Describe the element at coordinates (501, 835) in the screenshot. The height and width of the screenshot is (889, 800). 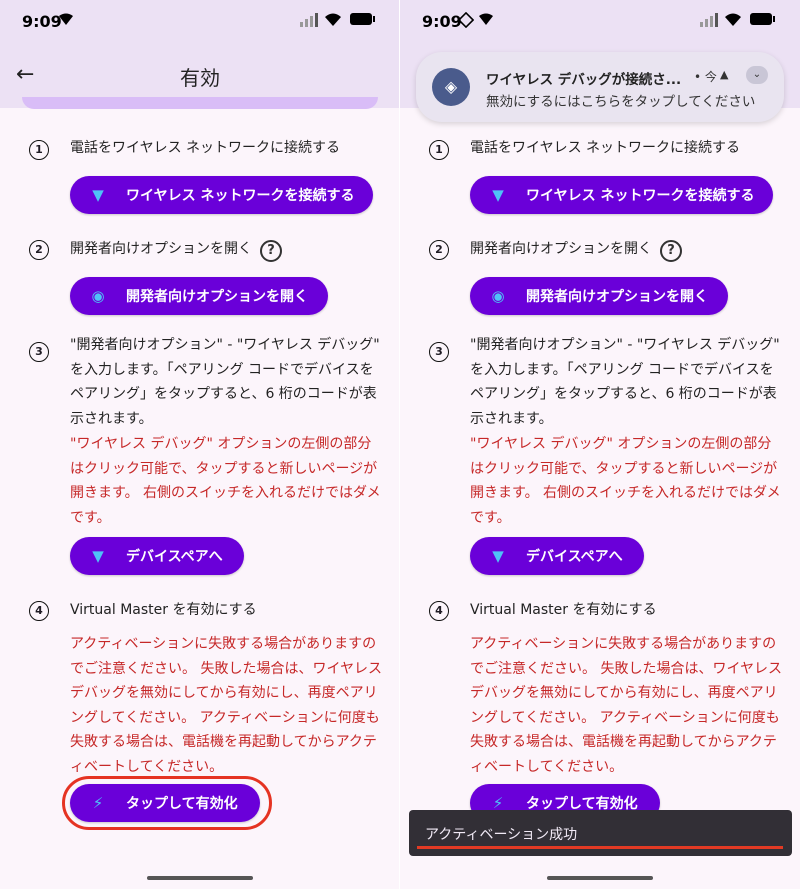
I see `snackbar-text: アクティベーション成功` at that location.